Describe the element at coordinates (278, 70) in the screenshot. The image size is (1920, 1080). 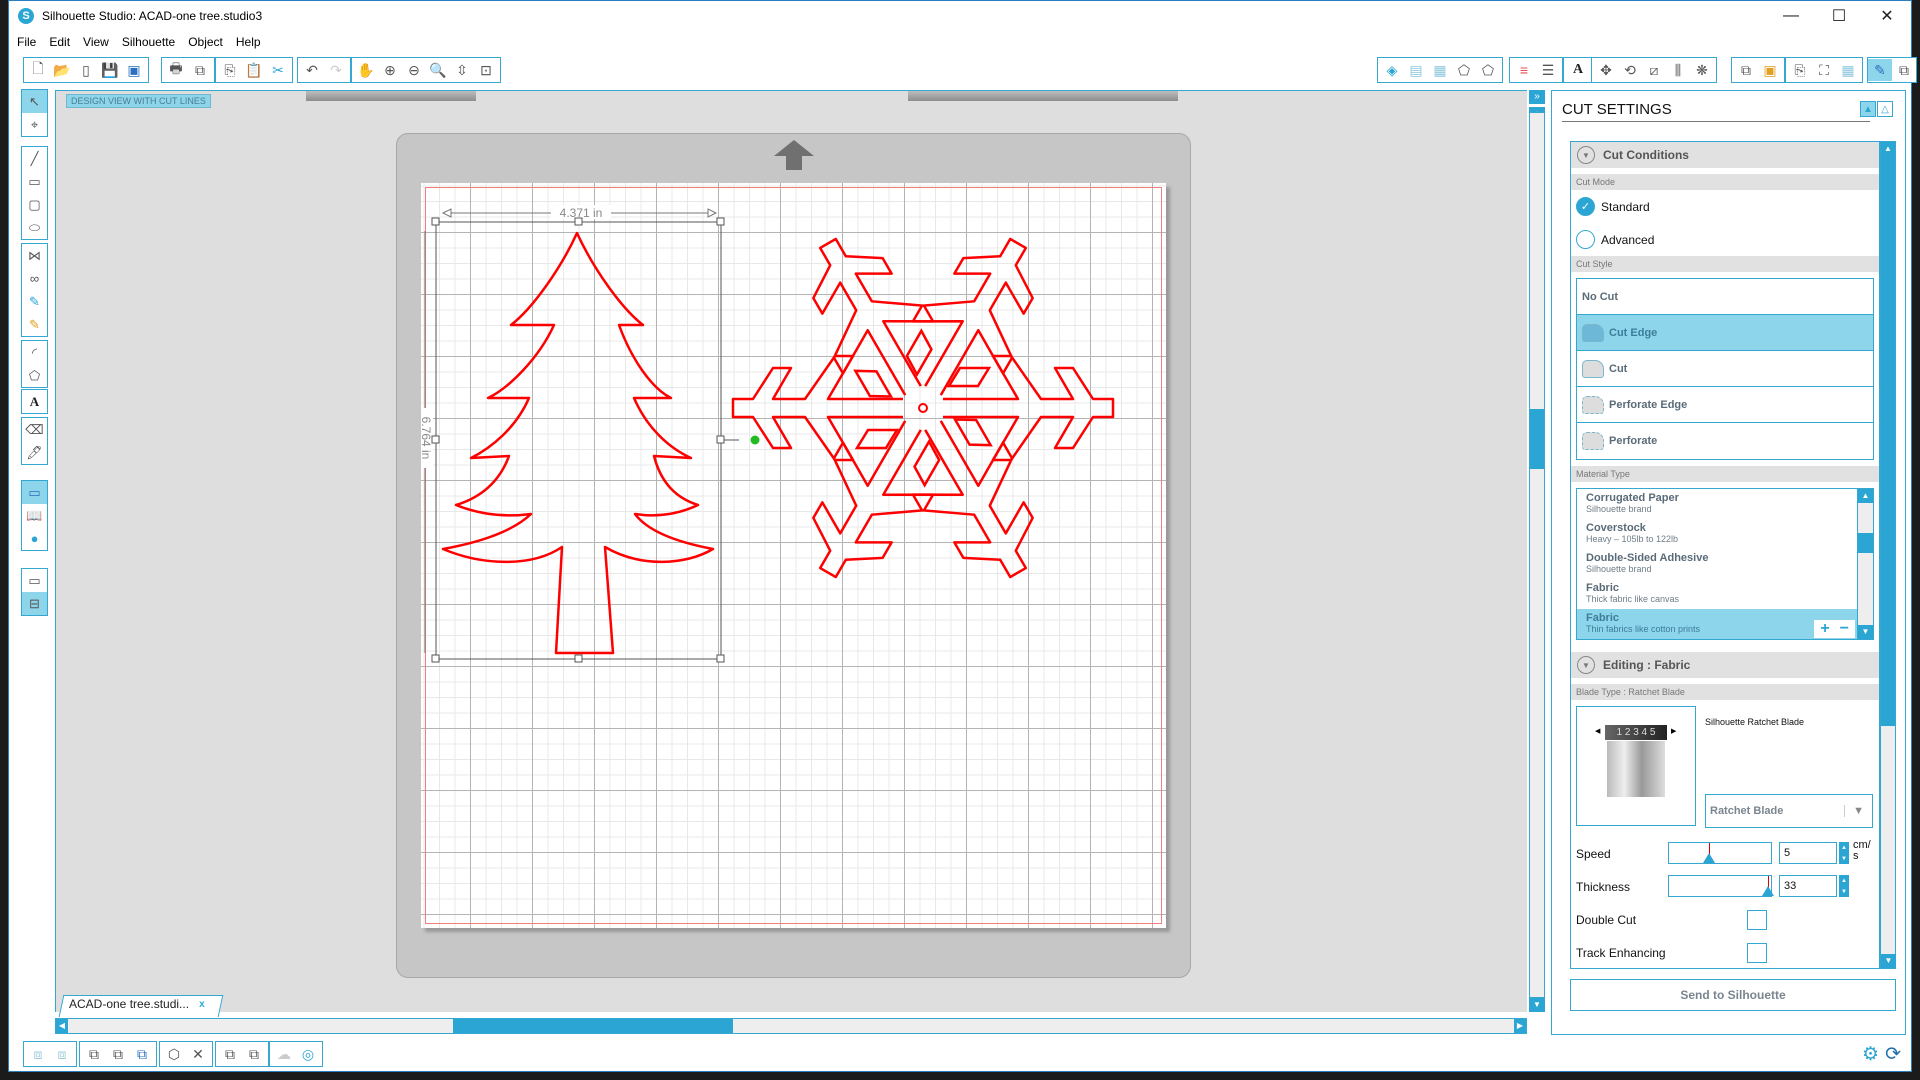
I see `cut-scissors-icon: ✂` at that location.